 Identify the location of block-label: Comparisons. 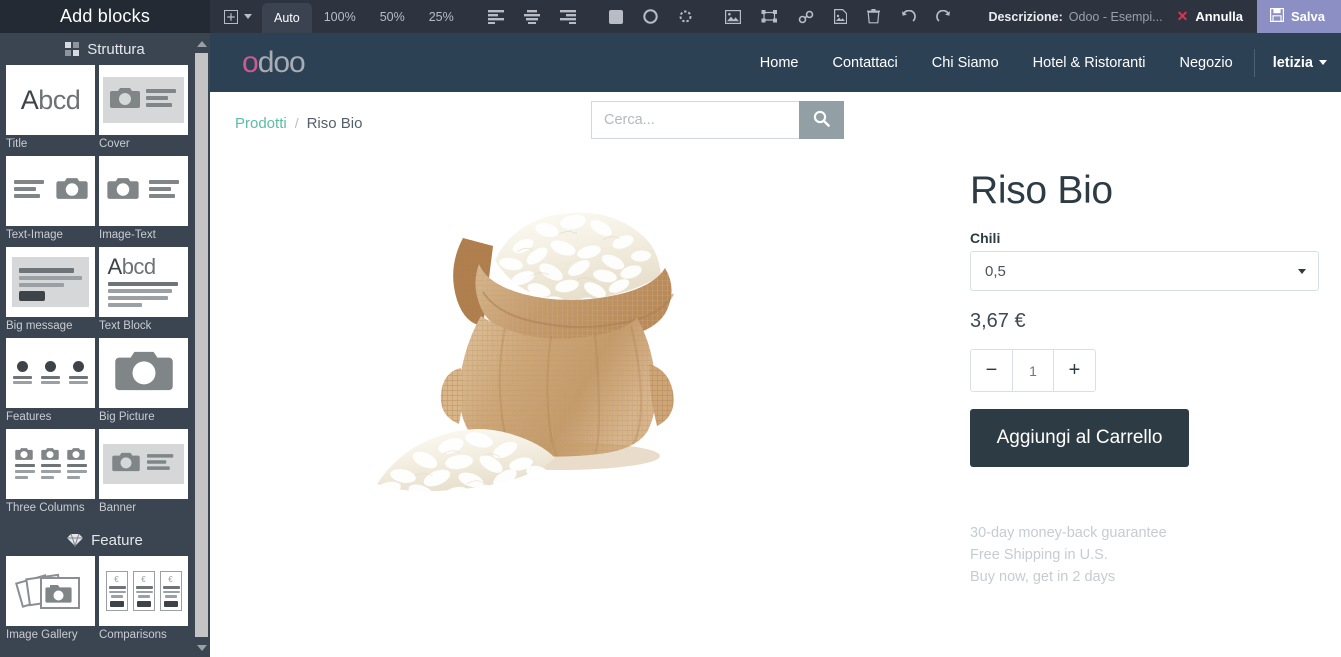
(133, 635).